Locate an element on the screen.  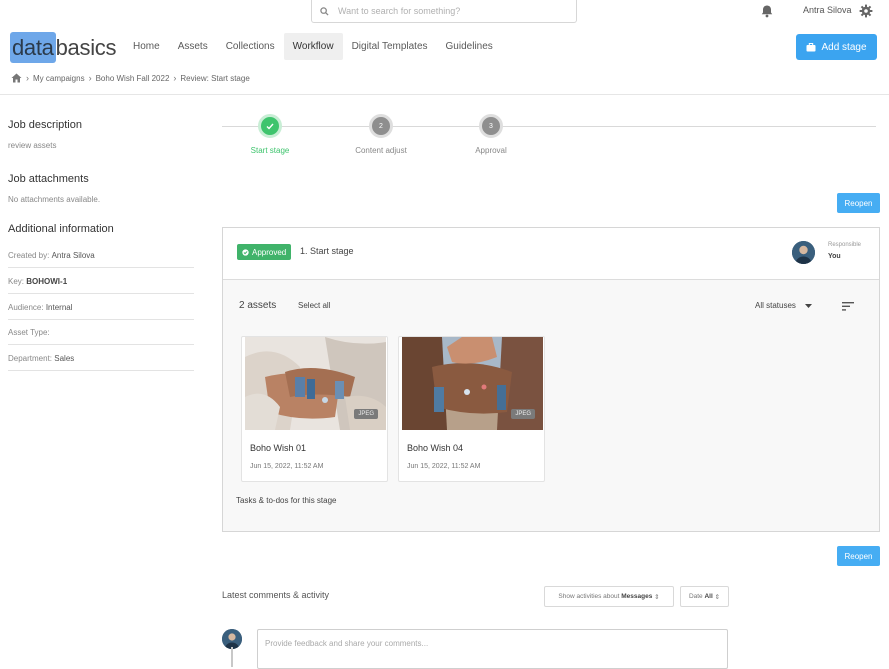
job-description-title: Job description is located at coordinates (45, 125).